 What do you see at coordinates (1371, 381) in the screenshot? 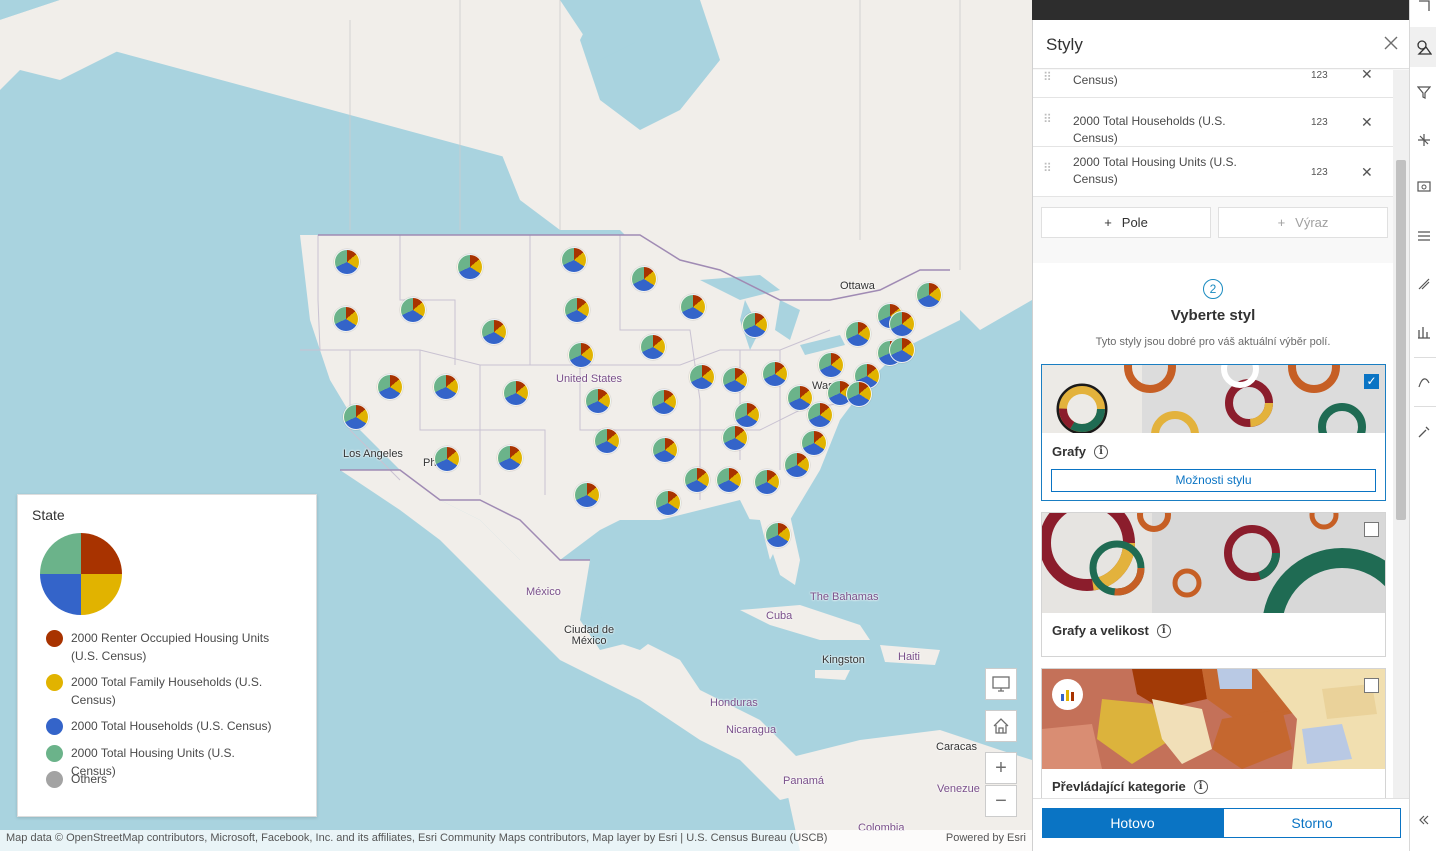
I see `style-checkbox: ✓` at bounding box center [1371, 381].